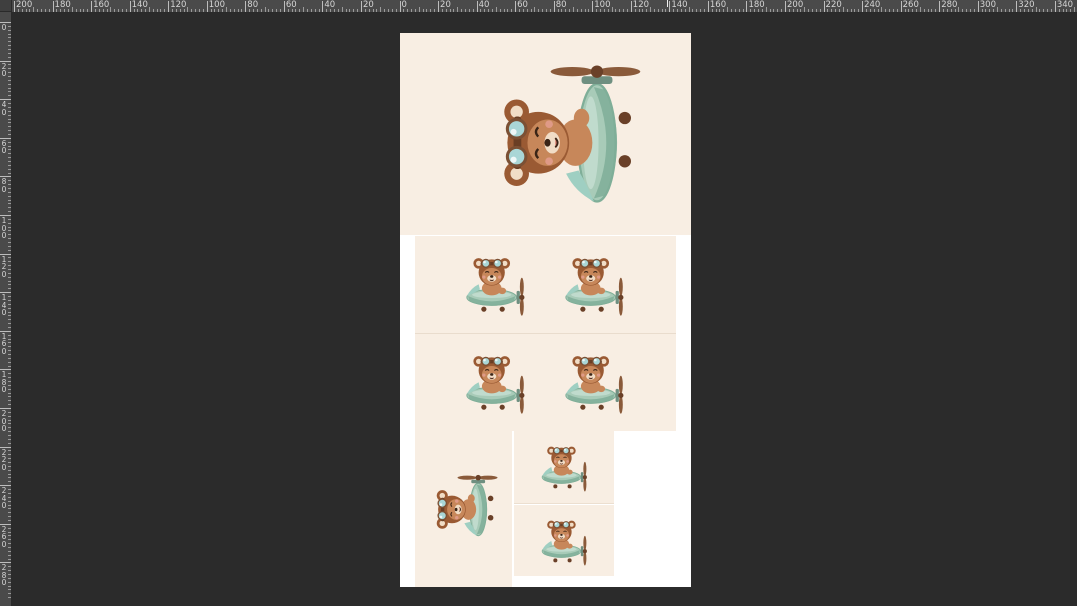 This screenshot has height=606, width=1077. What do you see at coordinates (6, 6) in the screenshot?
I see `ruler-origin-corner` at bounding box center [6, 6].